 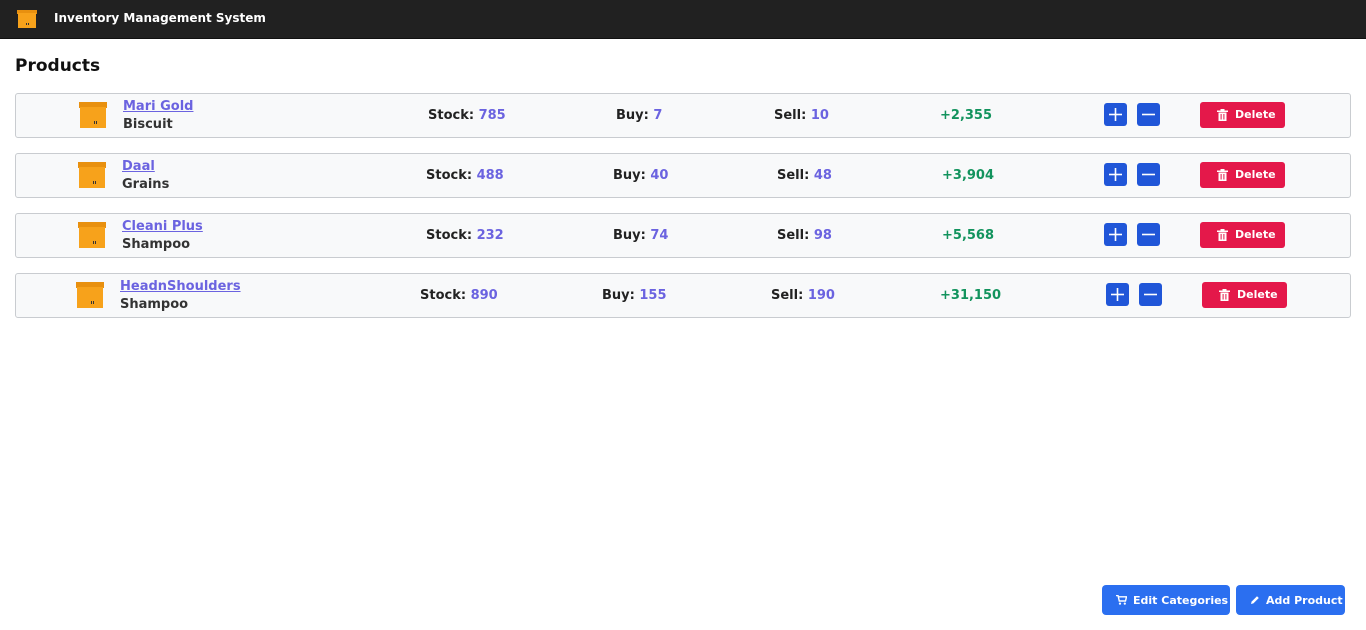 I want to click on sell-stat: Sell: 10, so click(x=801, y=115).